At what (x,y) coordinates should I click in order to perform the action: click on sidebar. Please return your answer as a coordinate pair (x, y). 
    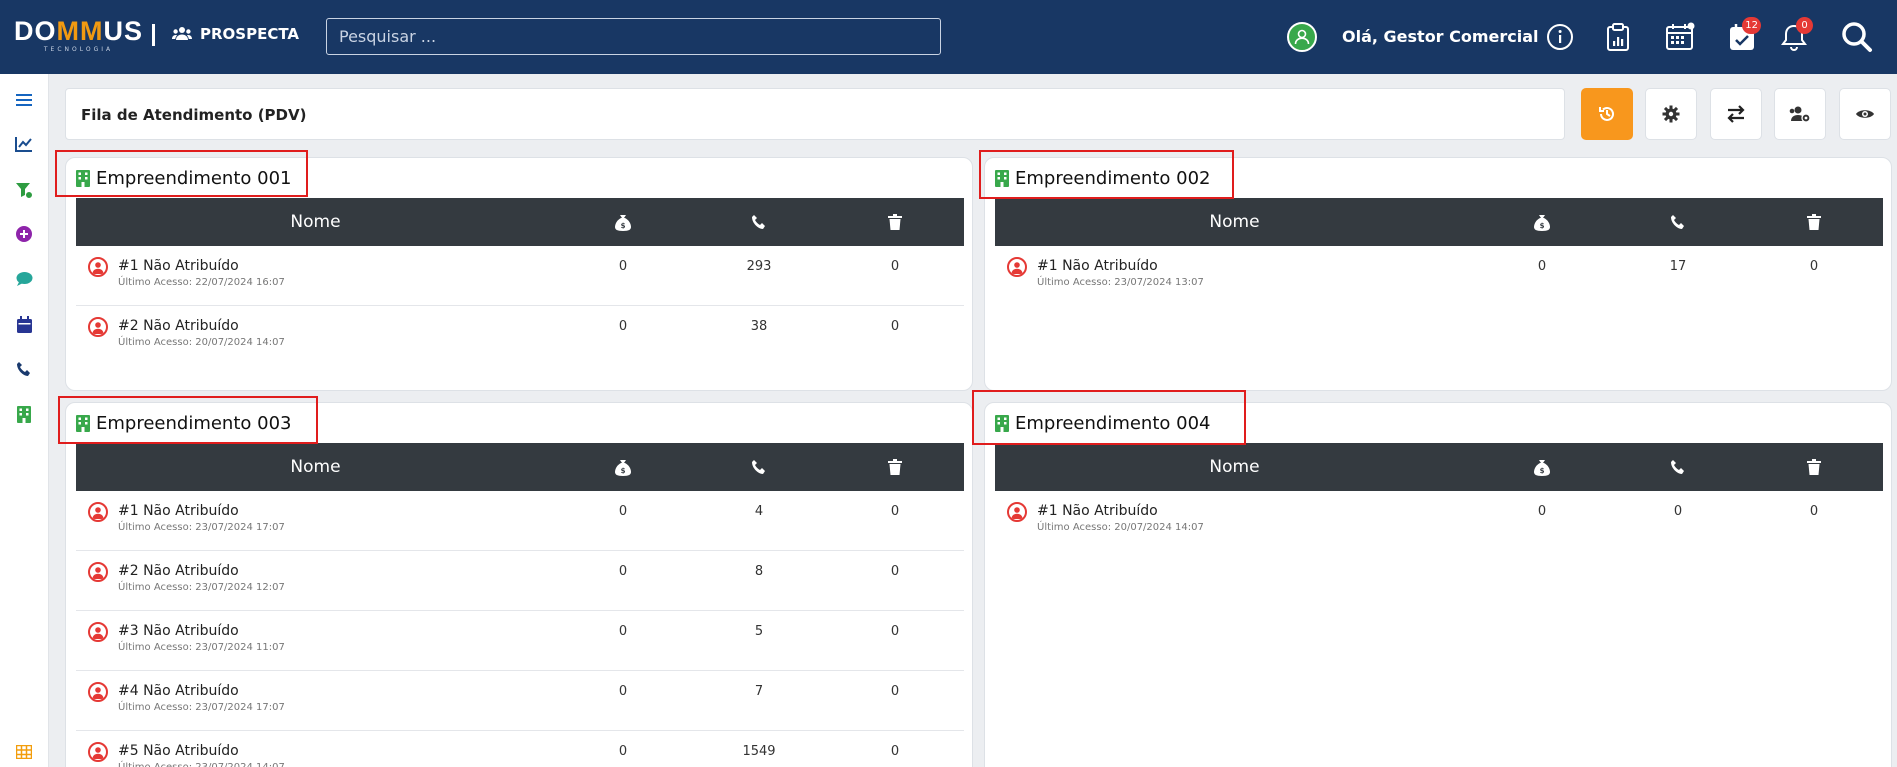
    Looking at the image, I should click on (24, 420).